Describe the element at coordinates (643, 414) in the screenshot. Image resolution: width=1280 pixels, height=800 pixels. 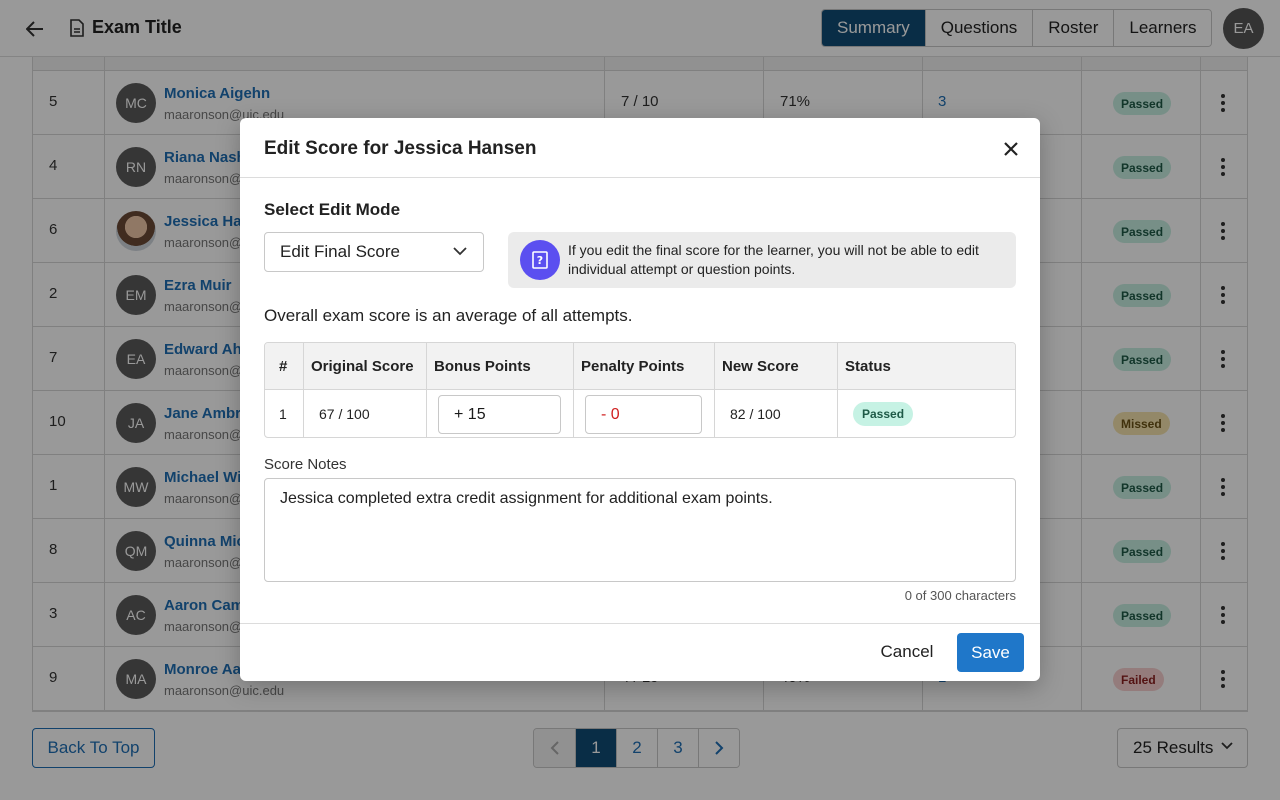
I see `penalty-points-input: - 0` at that location.